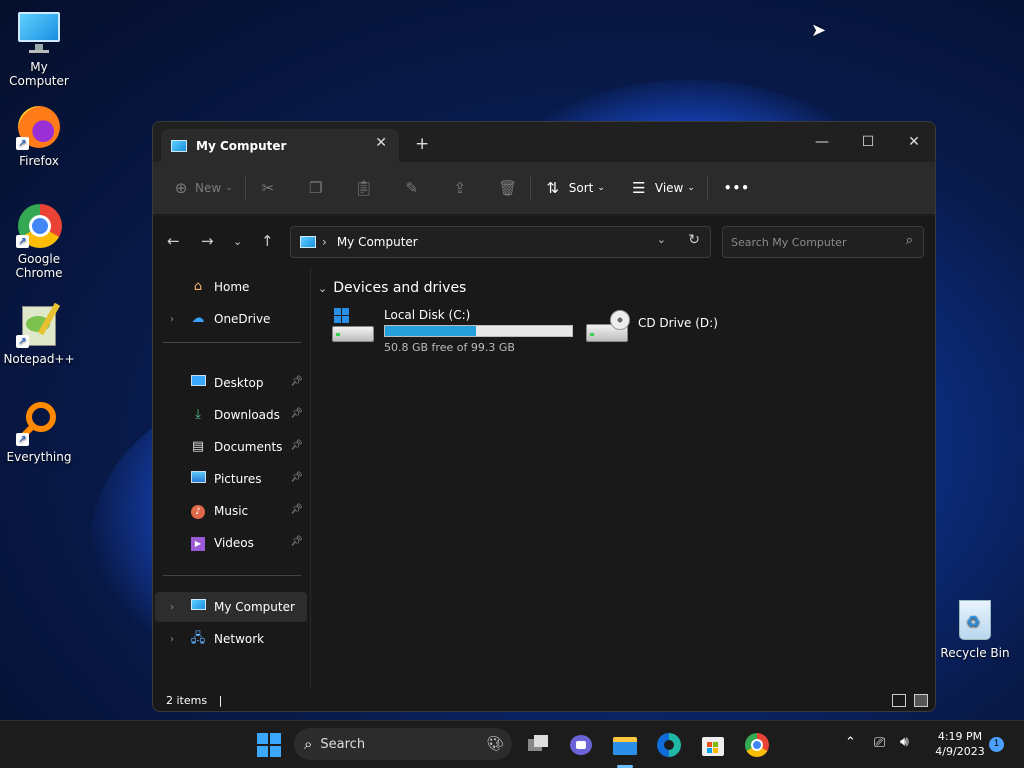 This screenshot has height=768, width=1024. What do you see at coordinates (737, 188) in the screenshot?
I see `more-options-button: •••` at bounding box center [737, 188].